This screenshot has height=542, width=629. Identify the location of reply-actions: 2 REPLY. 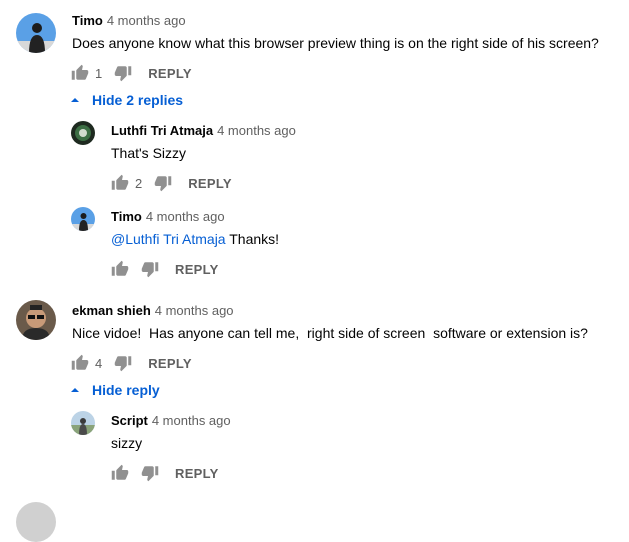
(171, 183).